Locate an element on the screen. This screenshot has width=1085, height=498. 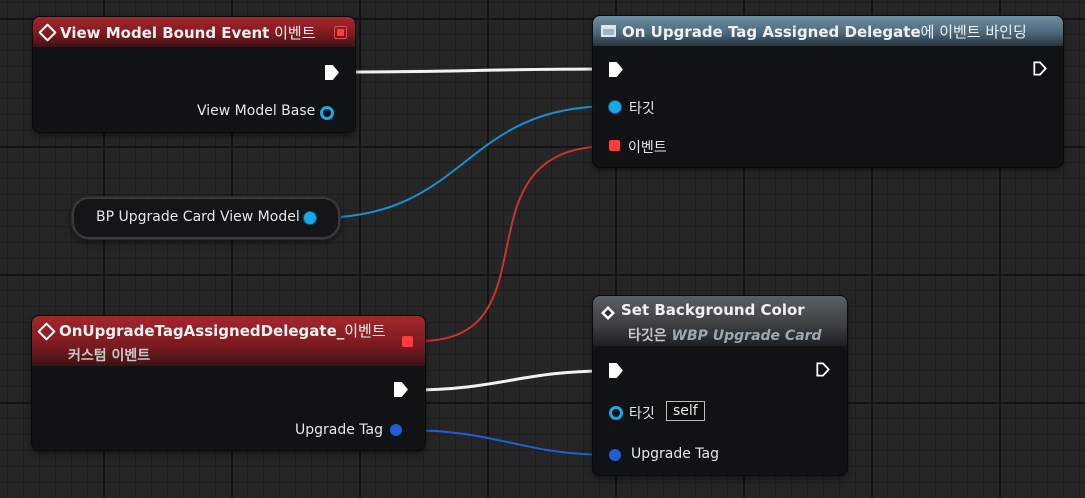
exec-wire-bound-to-bind is located at coordinates (473, 70).